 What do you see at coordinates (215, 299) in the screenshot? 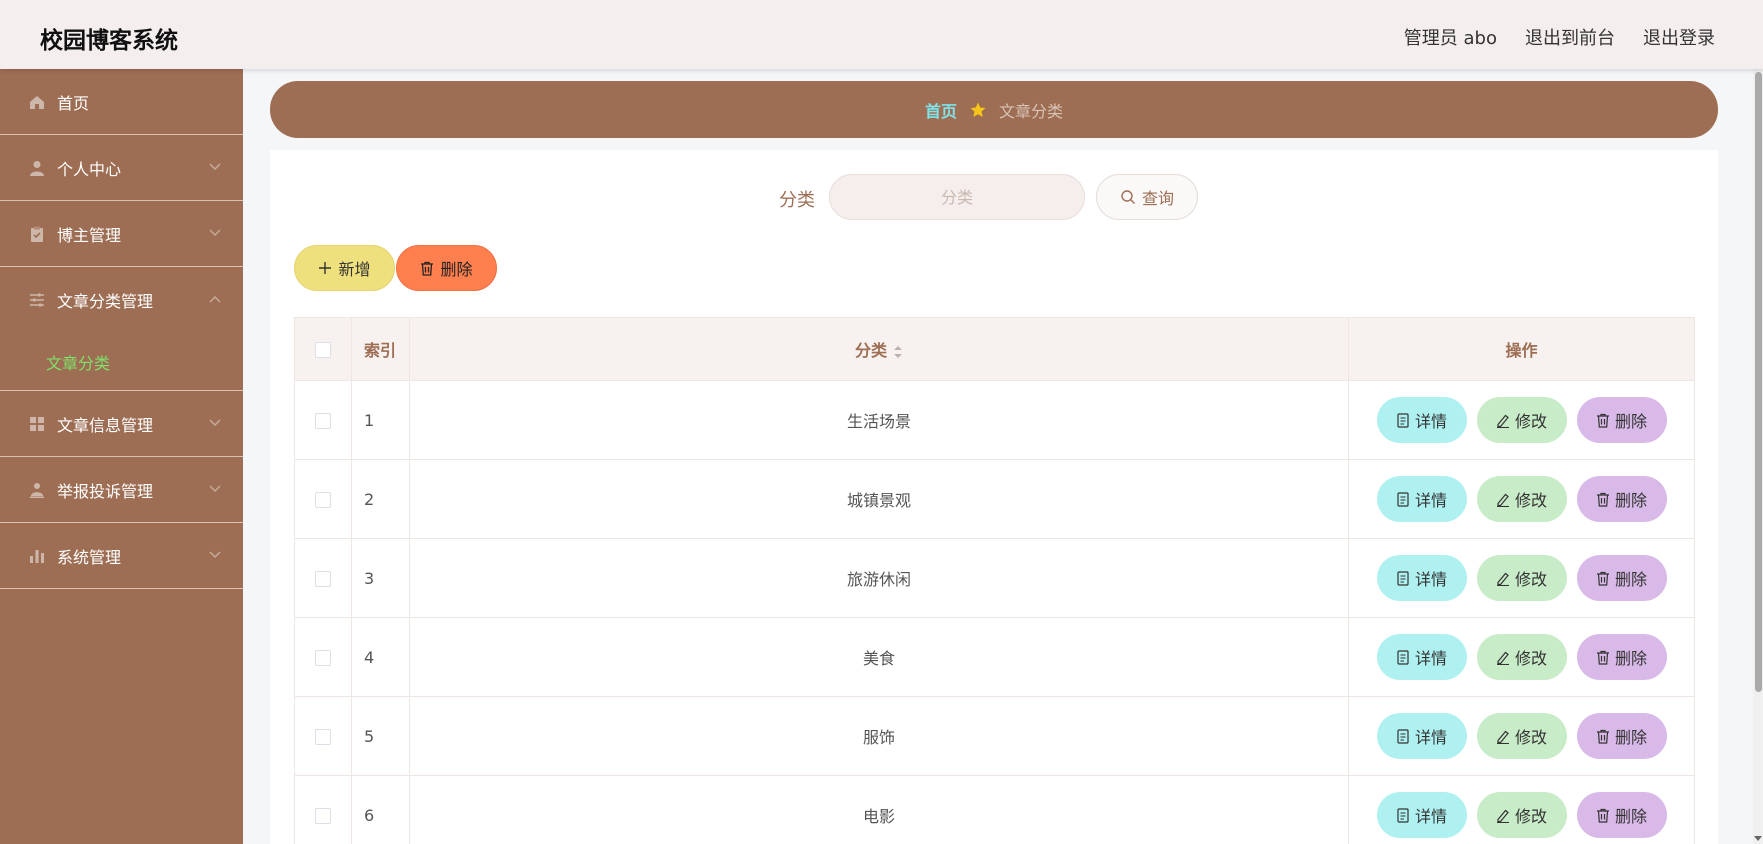
I see `chevron-up-icon` at bounding box center [215, 299].